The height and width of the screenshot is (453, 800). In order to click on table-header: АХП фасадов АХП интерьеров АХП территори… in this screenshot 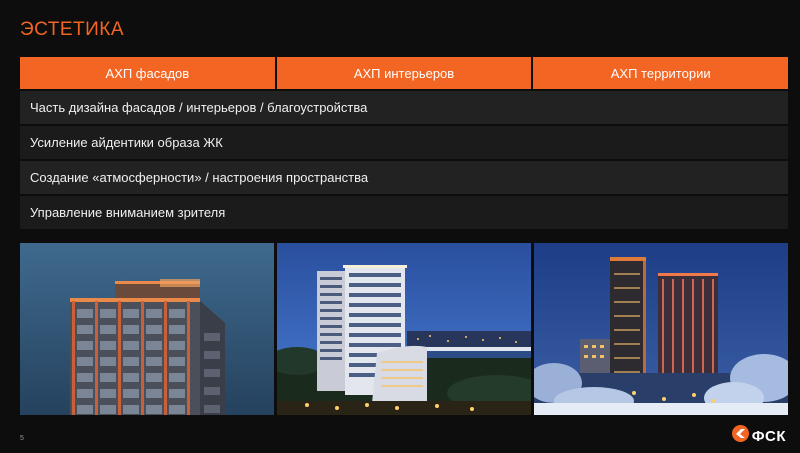, I will do `click(404, 73)`.